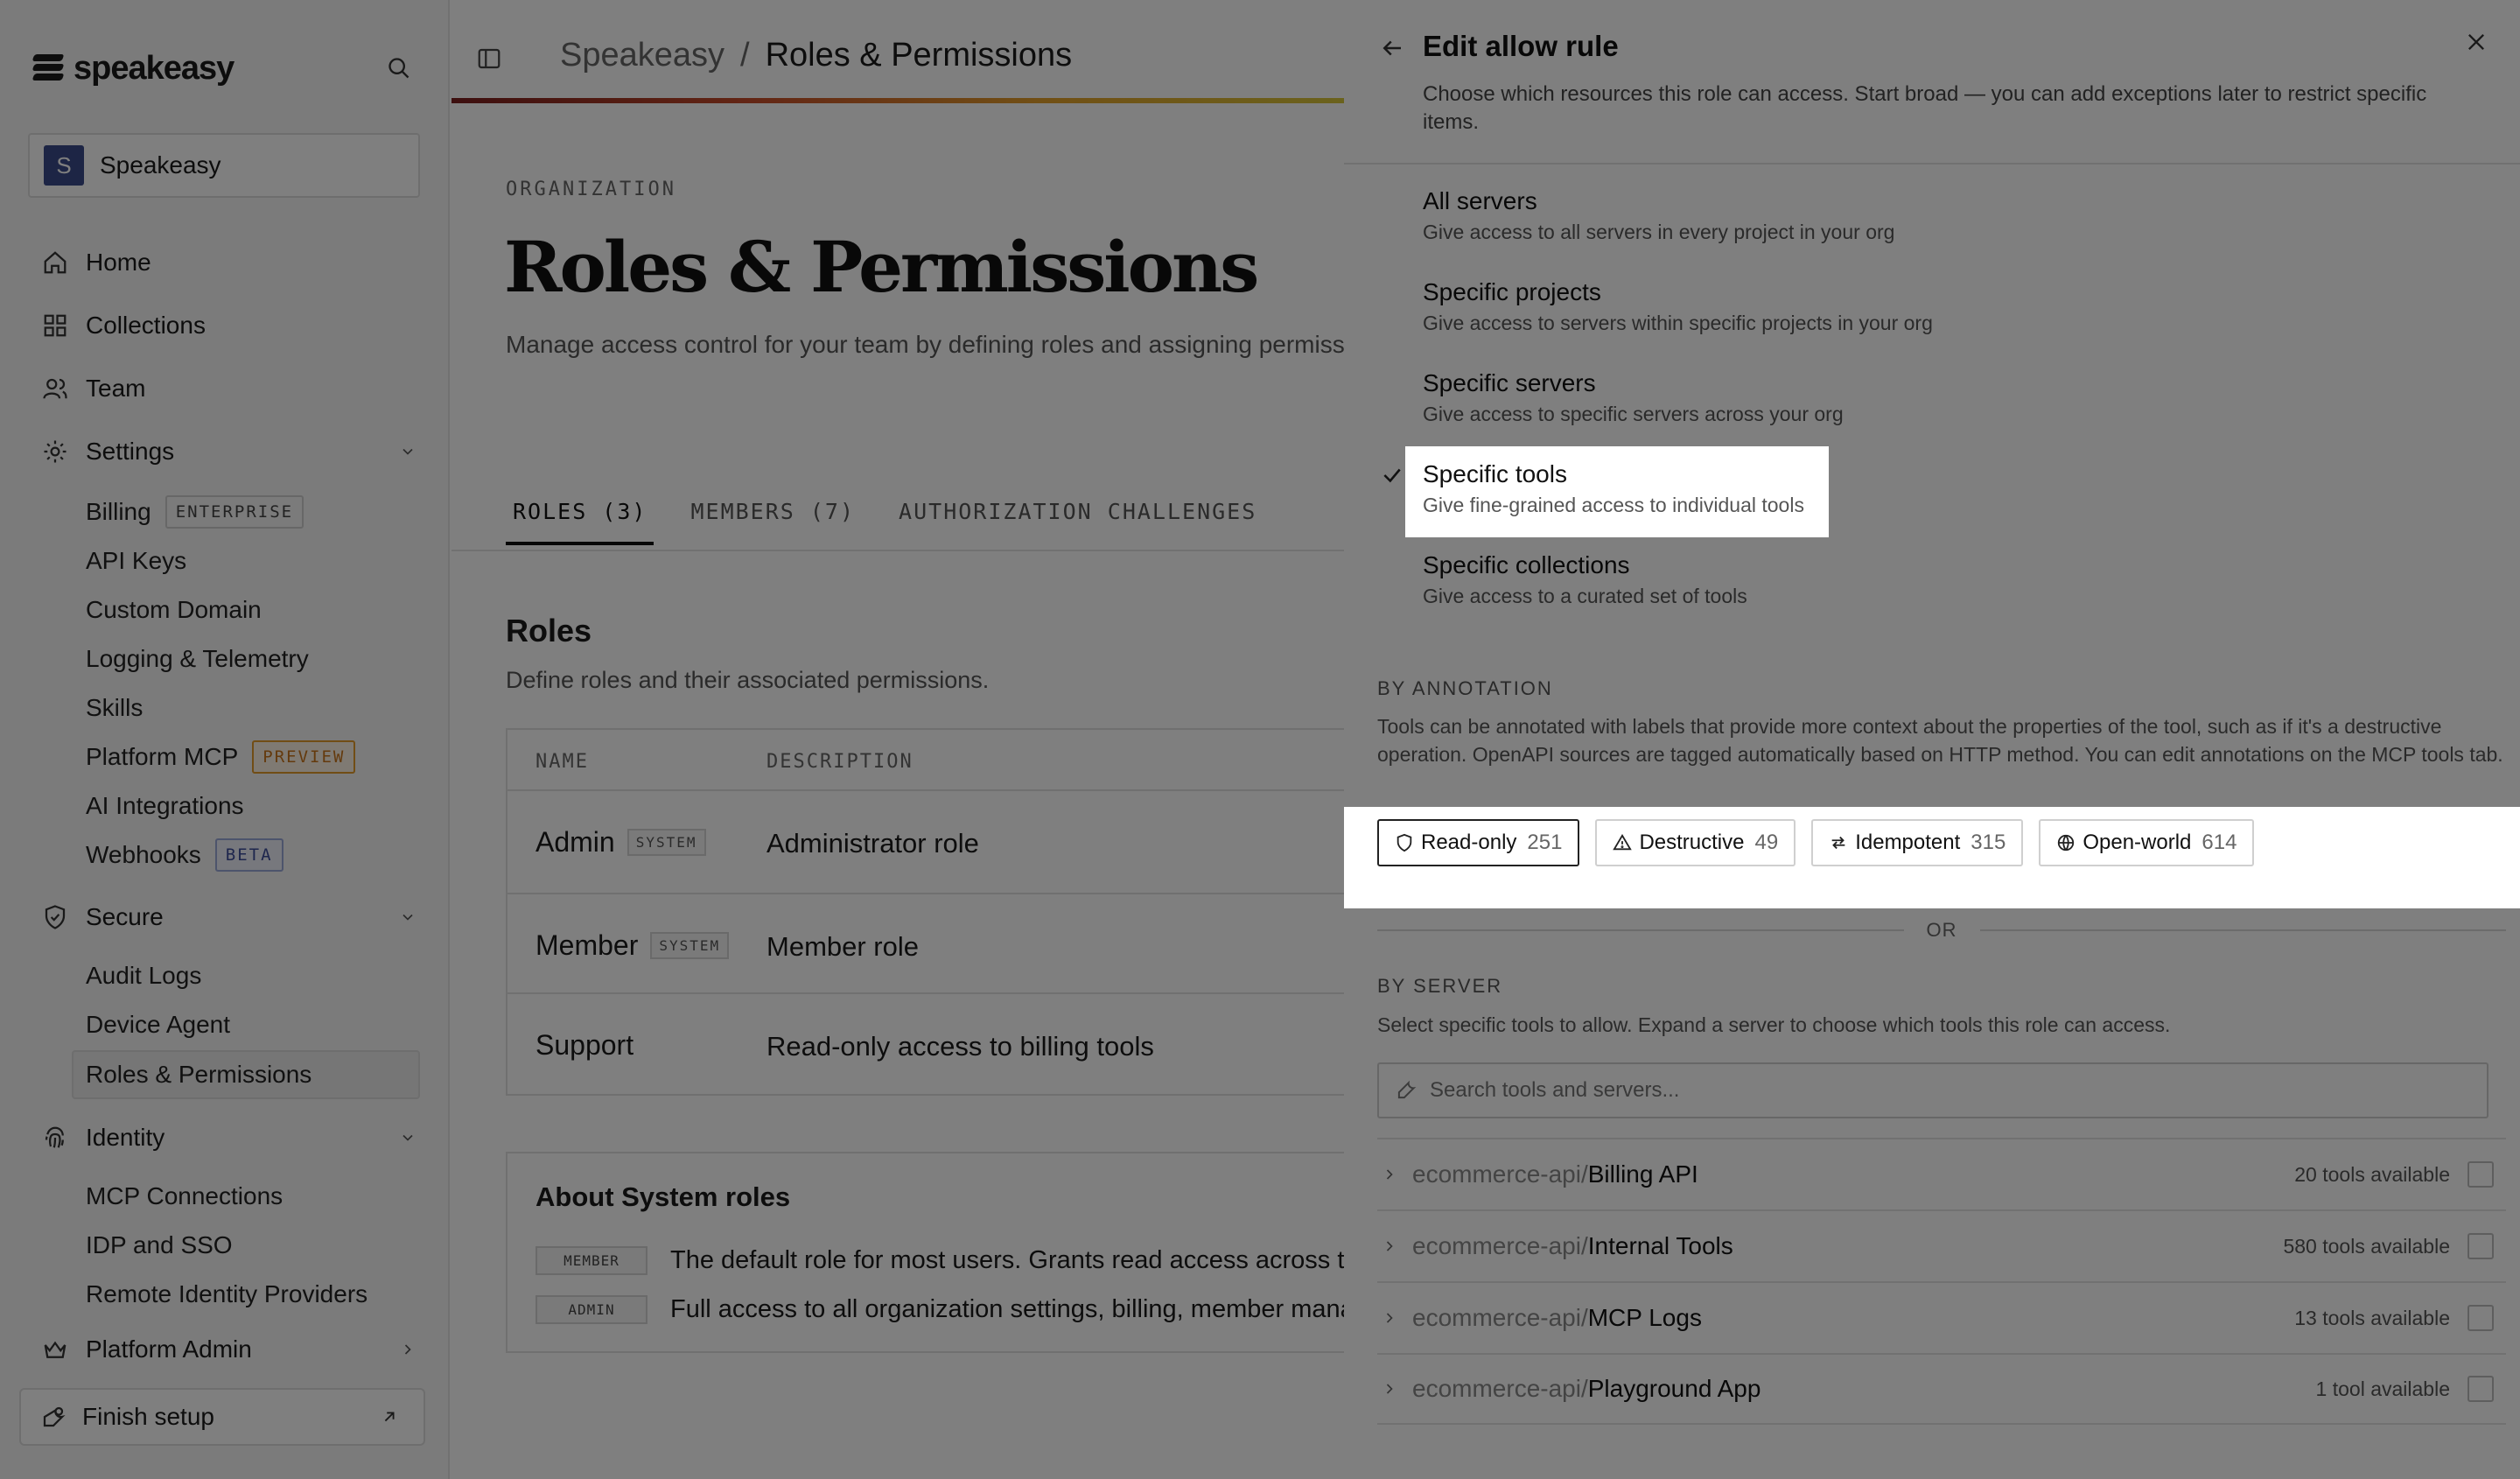  Describe the element at coordinates (1495, 474) in the screenshot. I see `option-title: Specific tools` at that location.